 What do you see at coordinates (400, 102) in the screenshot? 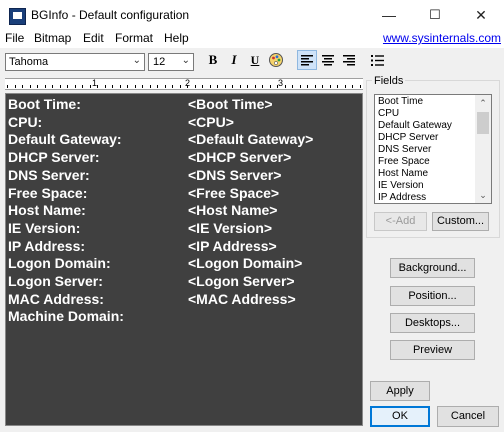
I see `field-list-item: Boot Time` at bounding box center [400, 102].